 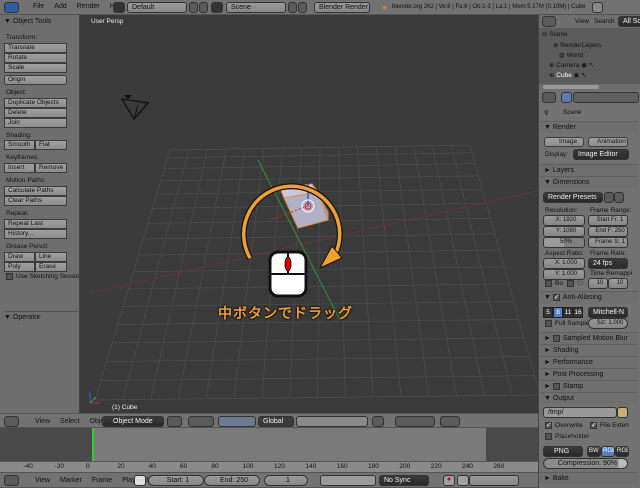 What do you see at coordinates (589, 374) in the screenshot?
I see `panel-post-processing: ► Post Processing` at bounding box center [589, 374].